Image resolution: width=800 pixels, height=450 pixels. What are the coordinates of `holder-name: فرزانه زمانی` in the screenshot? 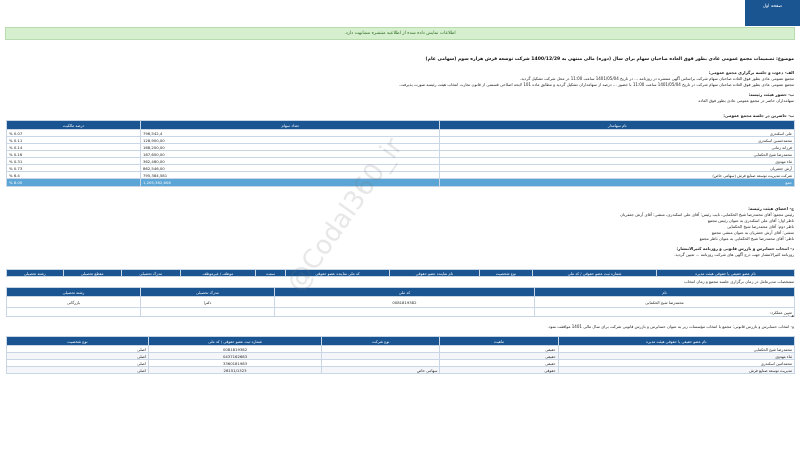 It's located at (617, 147).